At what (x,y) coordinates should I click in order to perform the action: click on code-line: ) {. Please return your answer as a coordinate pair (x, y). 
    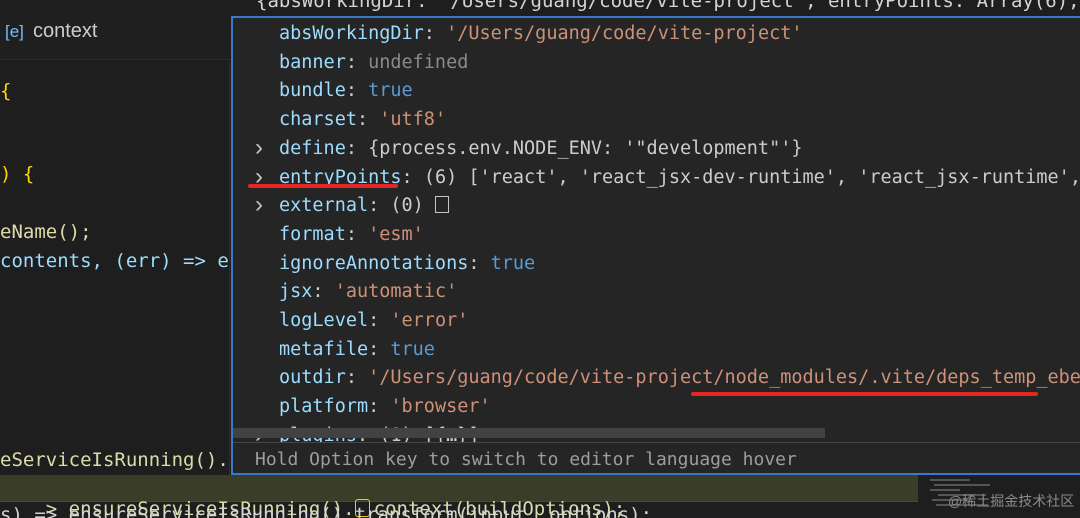
    Looking at the image, I should click on (17, 174).